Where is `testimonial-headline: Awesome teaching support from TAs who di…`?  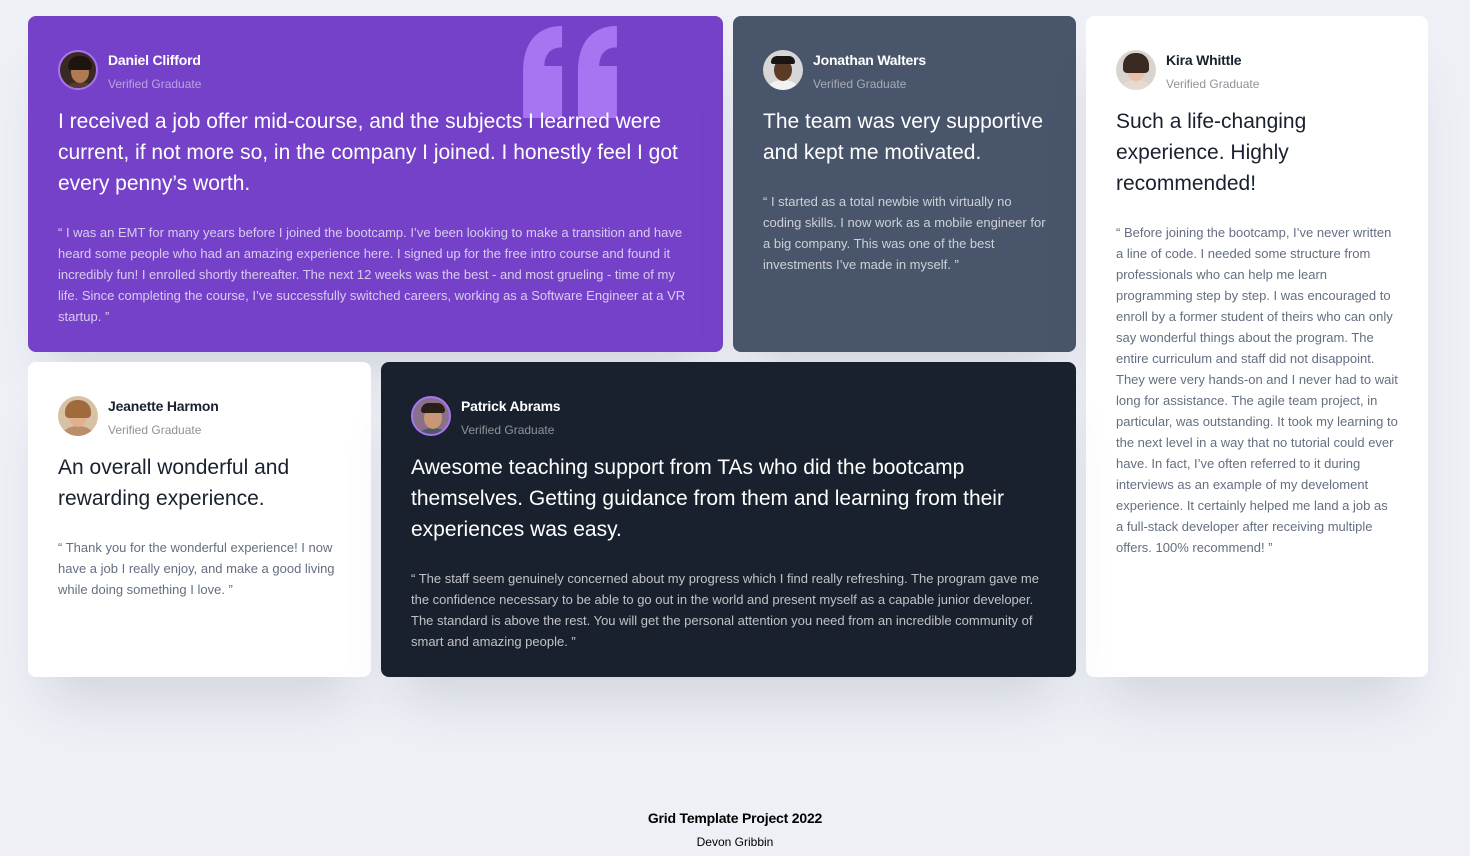 testimonial-headline: Awesome teaching support from TAs who di… is located at coordinates (707, 498).